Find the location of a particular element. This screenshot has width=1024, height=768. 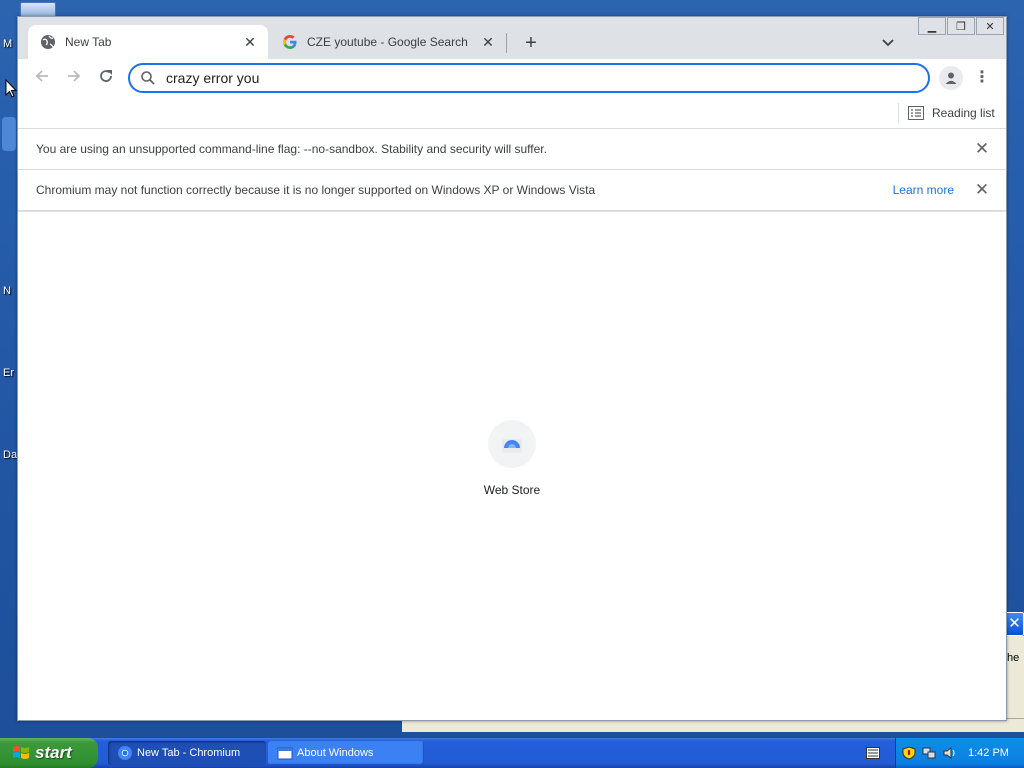

chromium-icon is located at coordinates (125, 753).